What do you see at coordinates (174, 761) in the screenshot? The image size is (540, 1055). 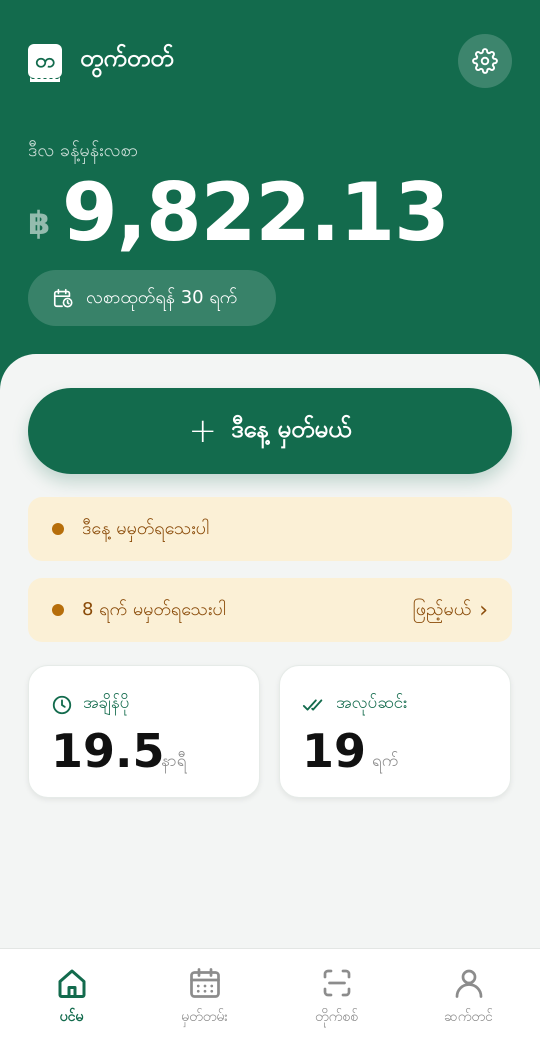 I see `overtime-unit: နာရီ` at bounding box center [174, 761].